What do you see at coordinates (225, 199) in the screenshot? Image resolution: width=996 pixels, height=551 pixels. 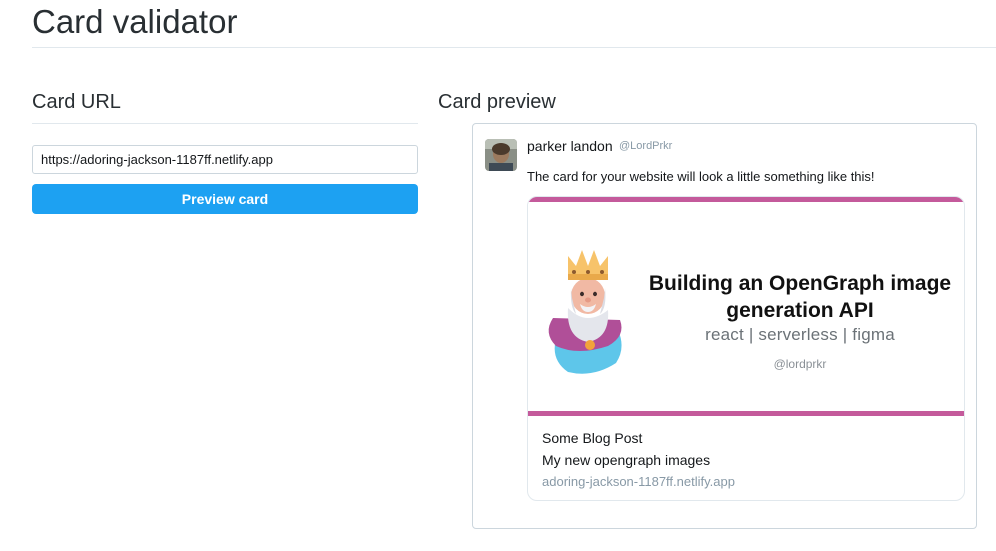 I see `preview-card-button: Preview card` at bounding box center [225, 199].